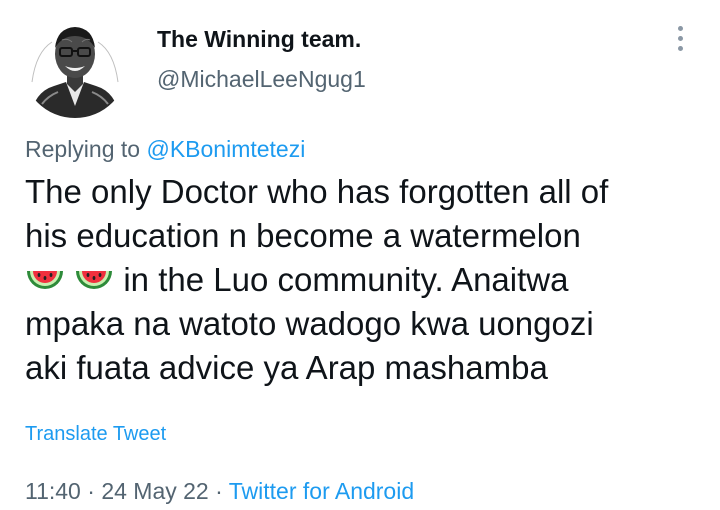 The height and width of the screenshot is (510, 720). Describe the element at coordinates (225, 149) in the screenshot. I see `reply-mention-link: @KBonimtetezi` at that location.